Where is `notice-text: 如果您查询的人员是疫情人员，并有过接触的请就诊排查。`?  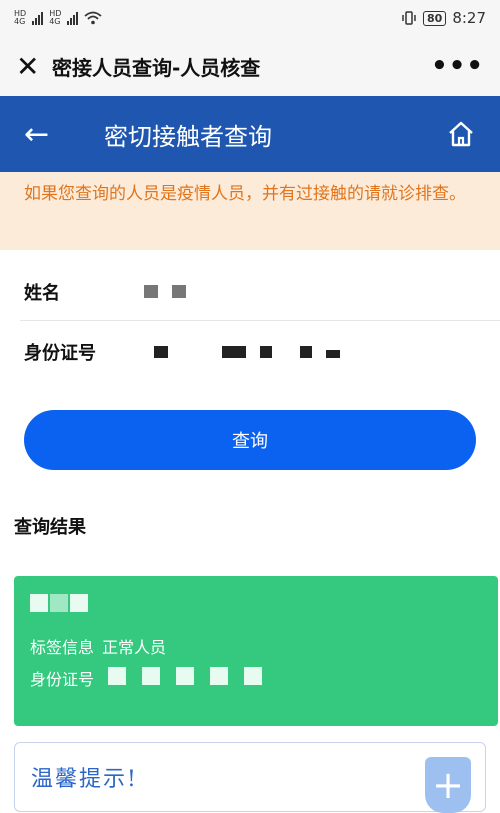 notice-text: 如果您查询的人员是疫情人员，并有过接触的请就诊排查。 is located at coordinates (245, 194).